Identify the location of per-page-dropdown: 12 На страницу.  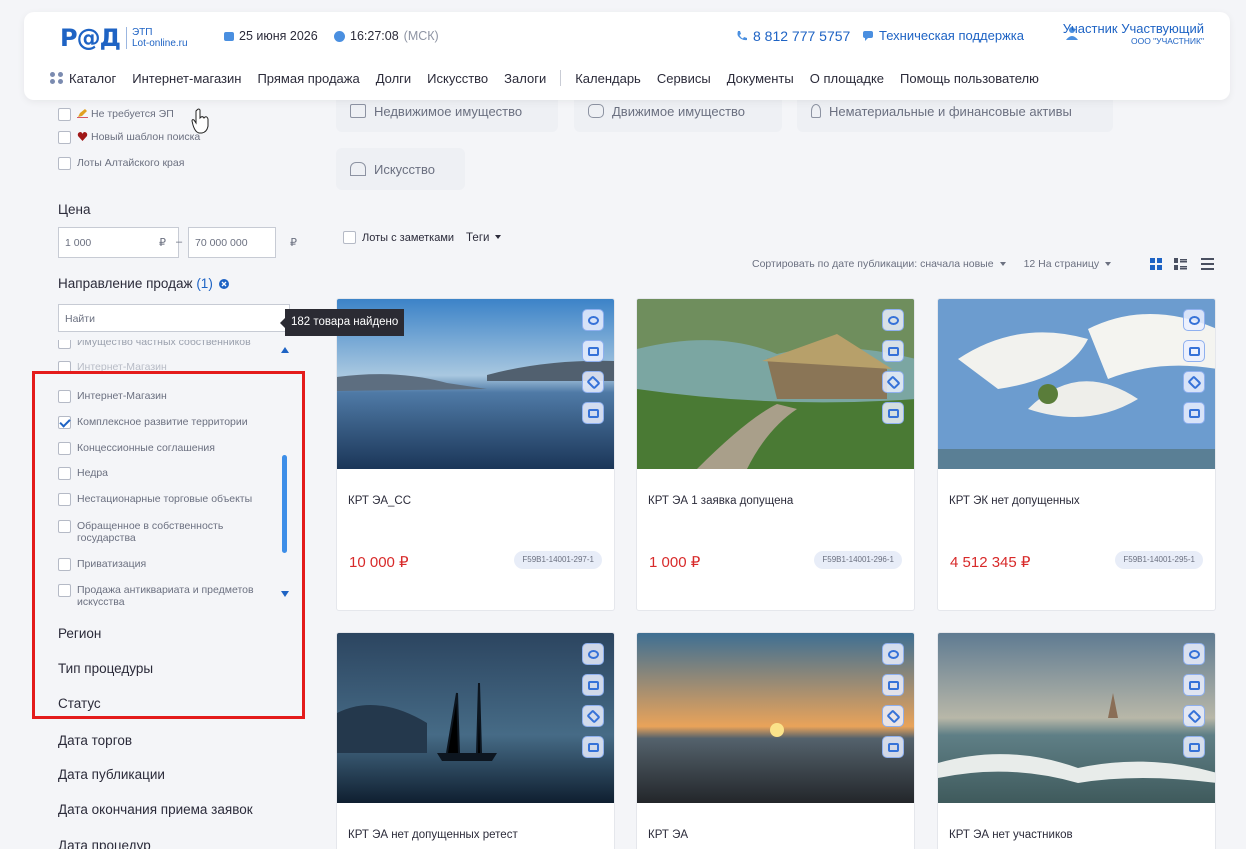
(1068, 264).